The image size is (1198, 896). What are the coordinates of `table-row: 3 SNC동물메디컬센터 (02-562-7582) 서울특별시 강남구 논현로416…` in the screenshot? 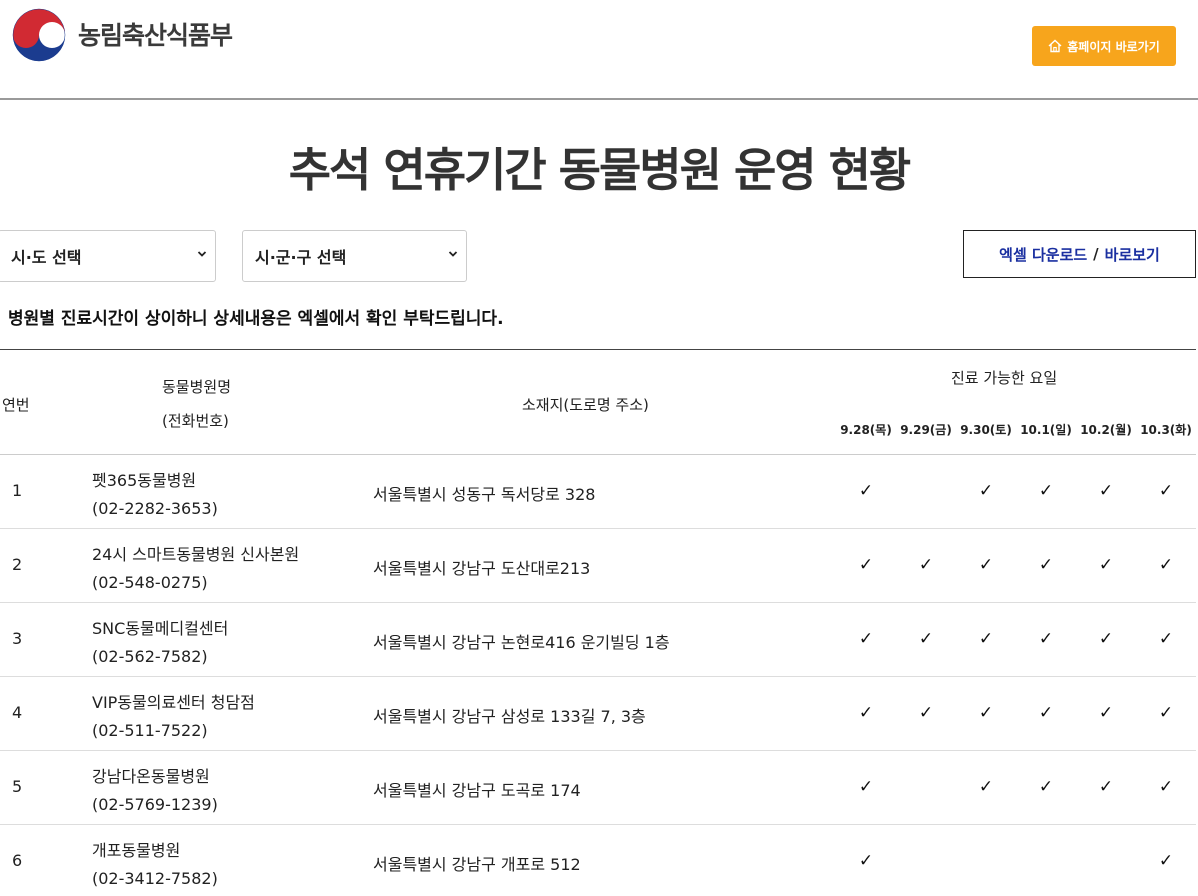 It's located at (598, 640).